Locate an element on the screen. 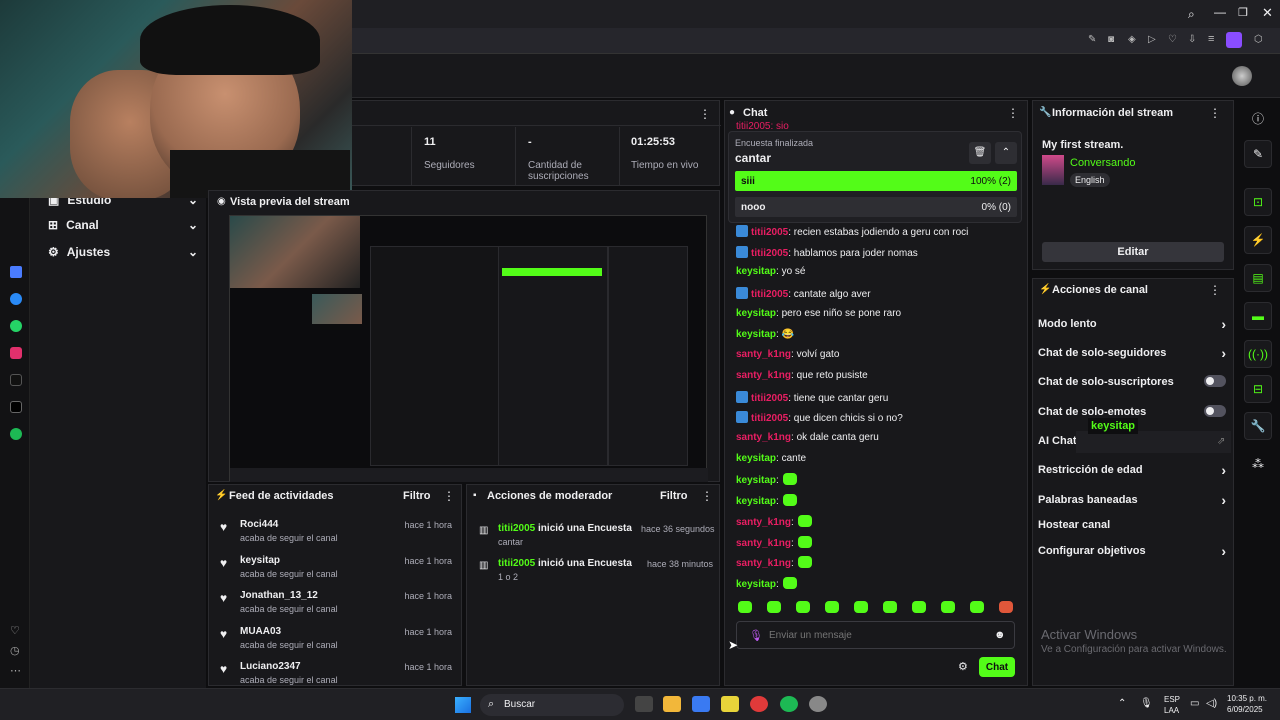  document-icon: ▤ is located at coordinates (1258, 278).